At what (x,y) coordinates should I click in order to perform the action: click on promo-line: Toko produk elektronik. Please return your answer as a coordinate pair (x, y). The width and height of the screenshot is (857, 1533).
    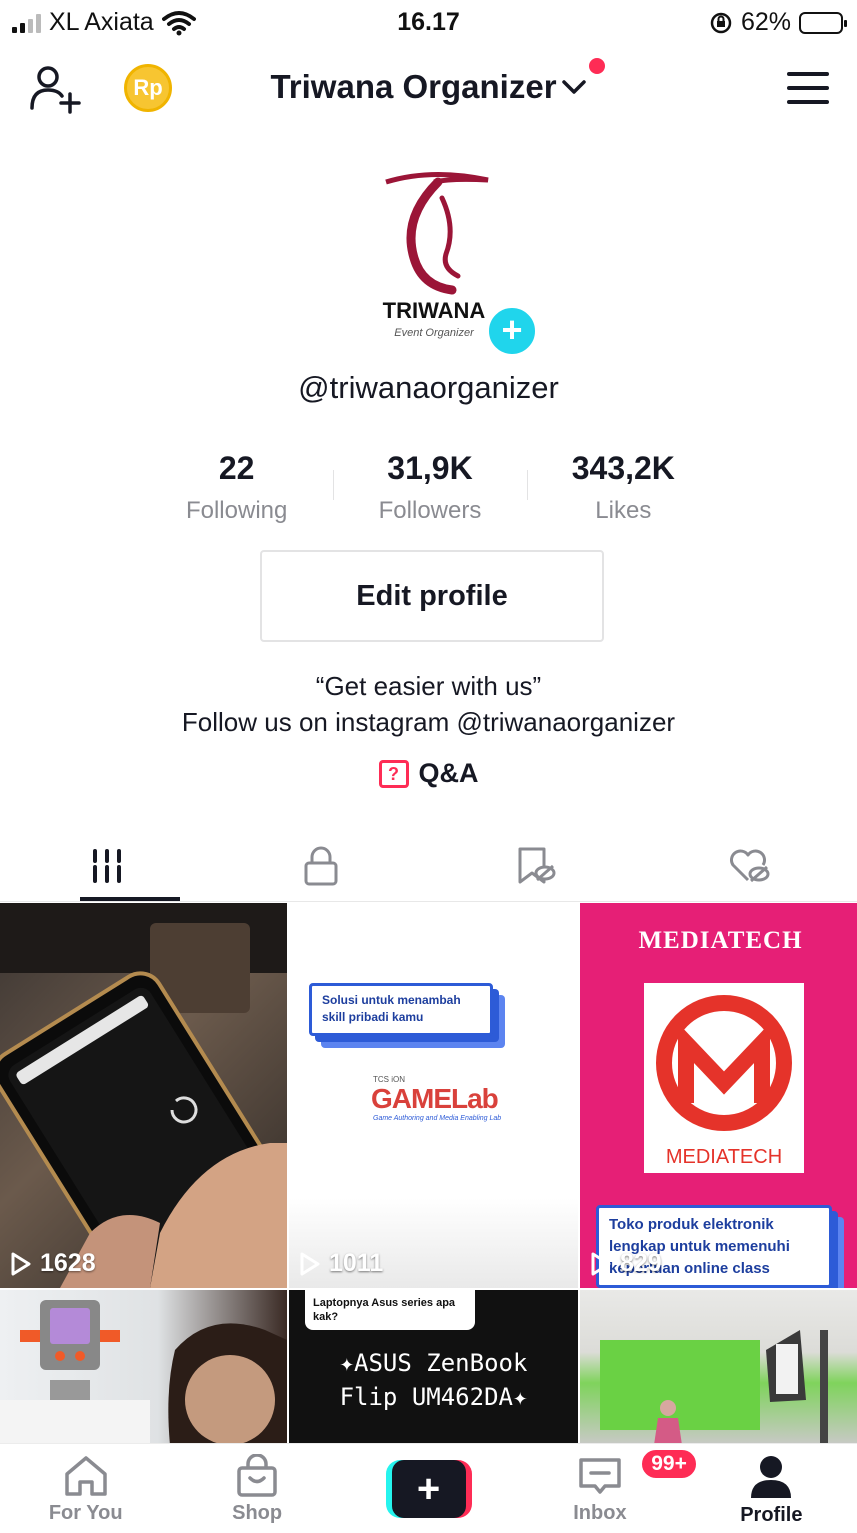
    Looking at the image, I should click on (691, 1224).